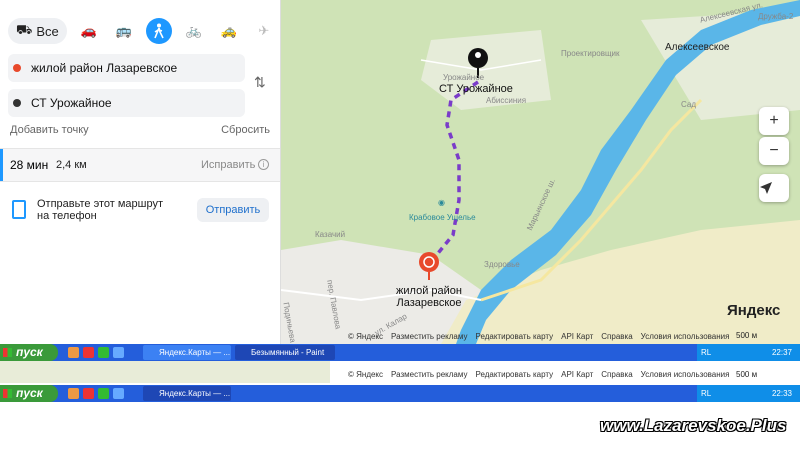 This screenshot has height=452, width=800. What do you see at coordinates (49, 130) in the screenshot?
I see `add-point-link: Добавить точку` at bounding box center [49, 130].